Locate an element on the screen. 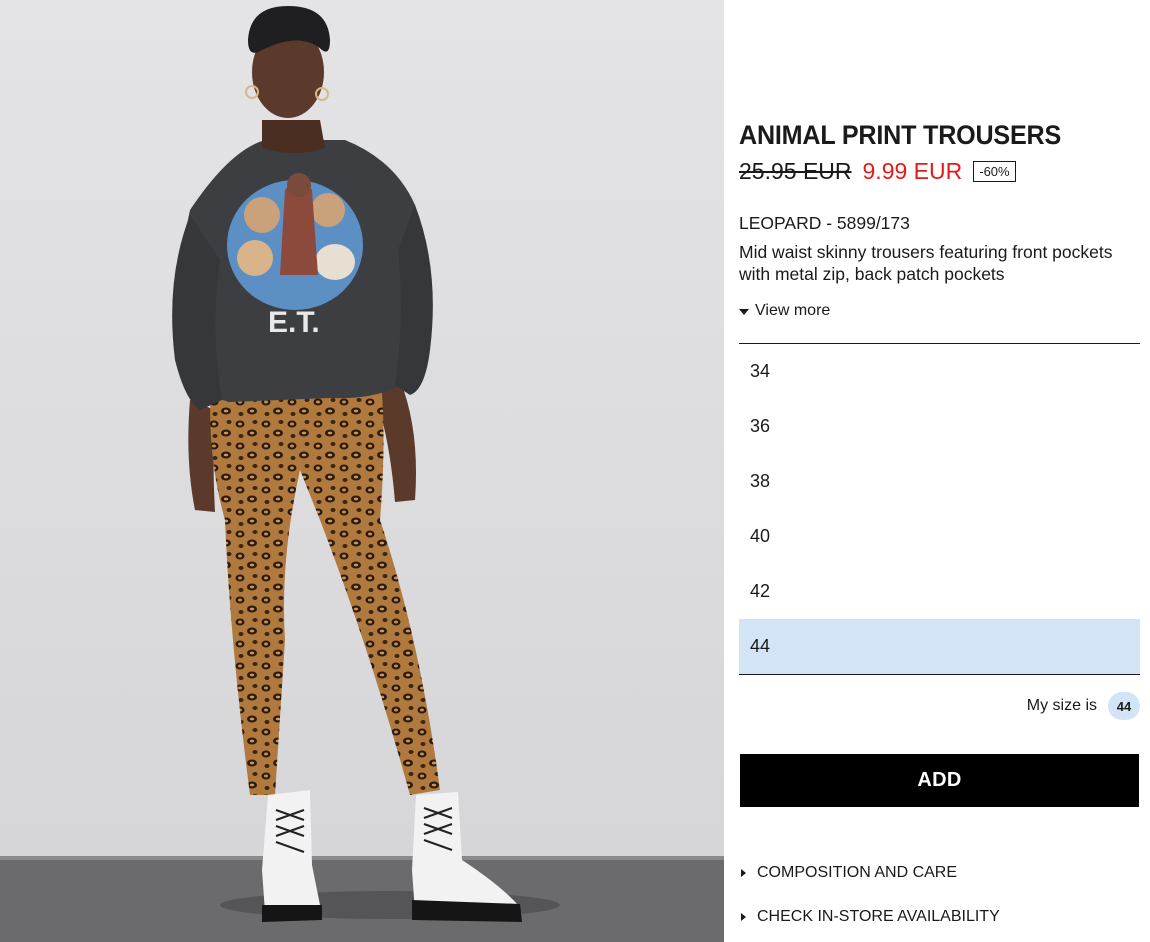 The width and height of the screenshot is (1150, 942). size-option-44: 44 is located at coordinates (939, 646).